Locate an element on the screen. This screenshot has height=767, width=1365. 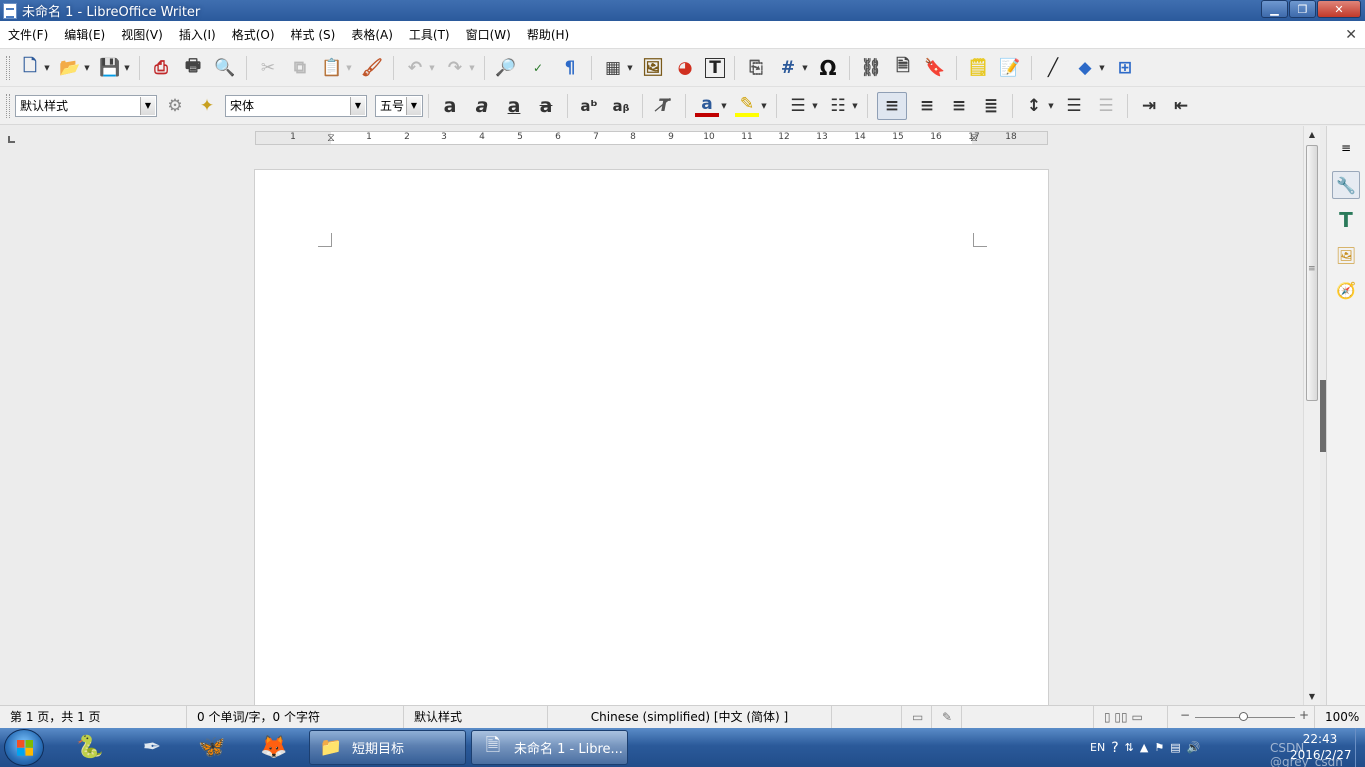
open-folder-icon: 📂 is located at coordinates (70, 68).